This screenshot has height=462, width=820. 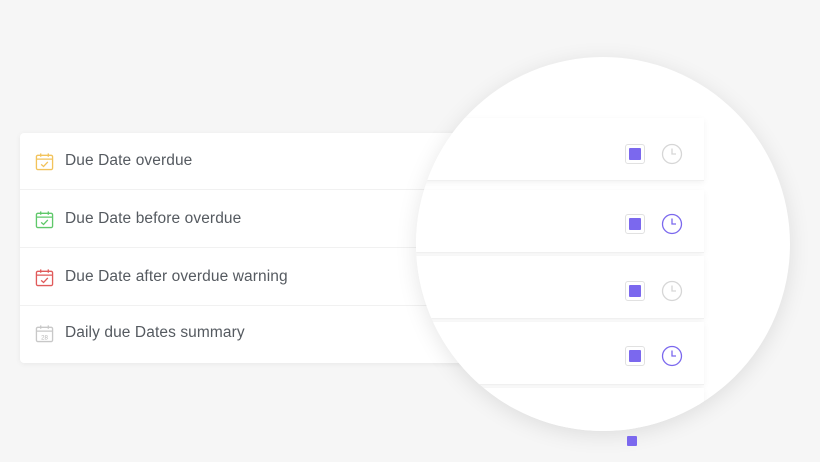 I want to click on automation-label: Due Date overdue, so click(x=129, y=160).